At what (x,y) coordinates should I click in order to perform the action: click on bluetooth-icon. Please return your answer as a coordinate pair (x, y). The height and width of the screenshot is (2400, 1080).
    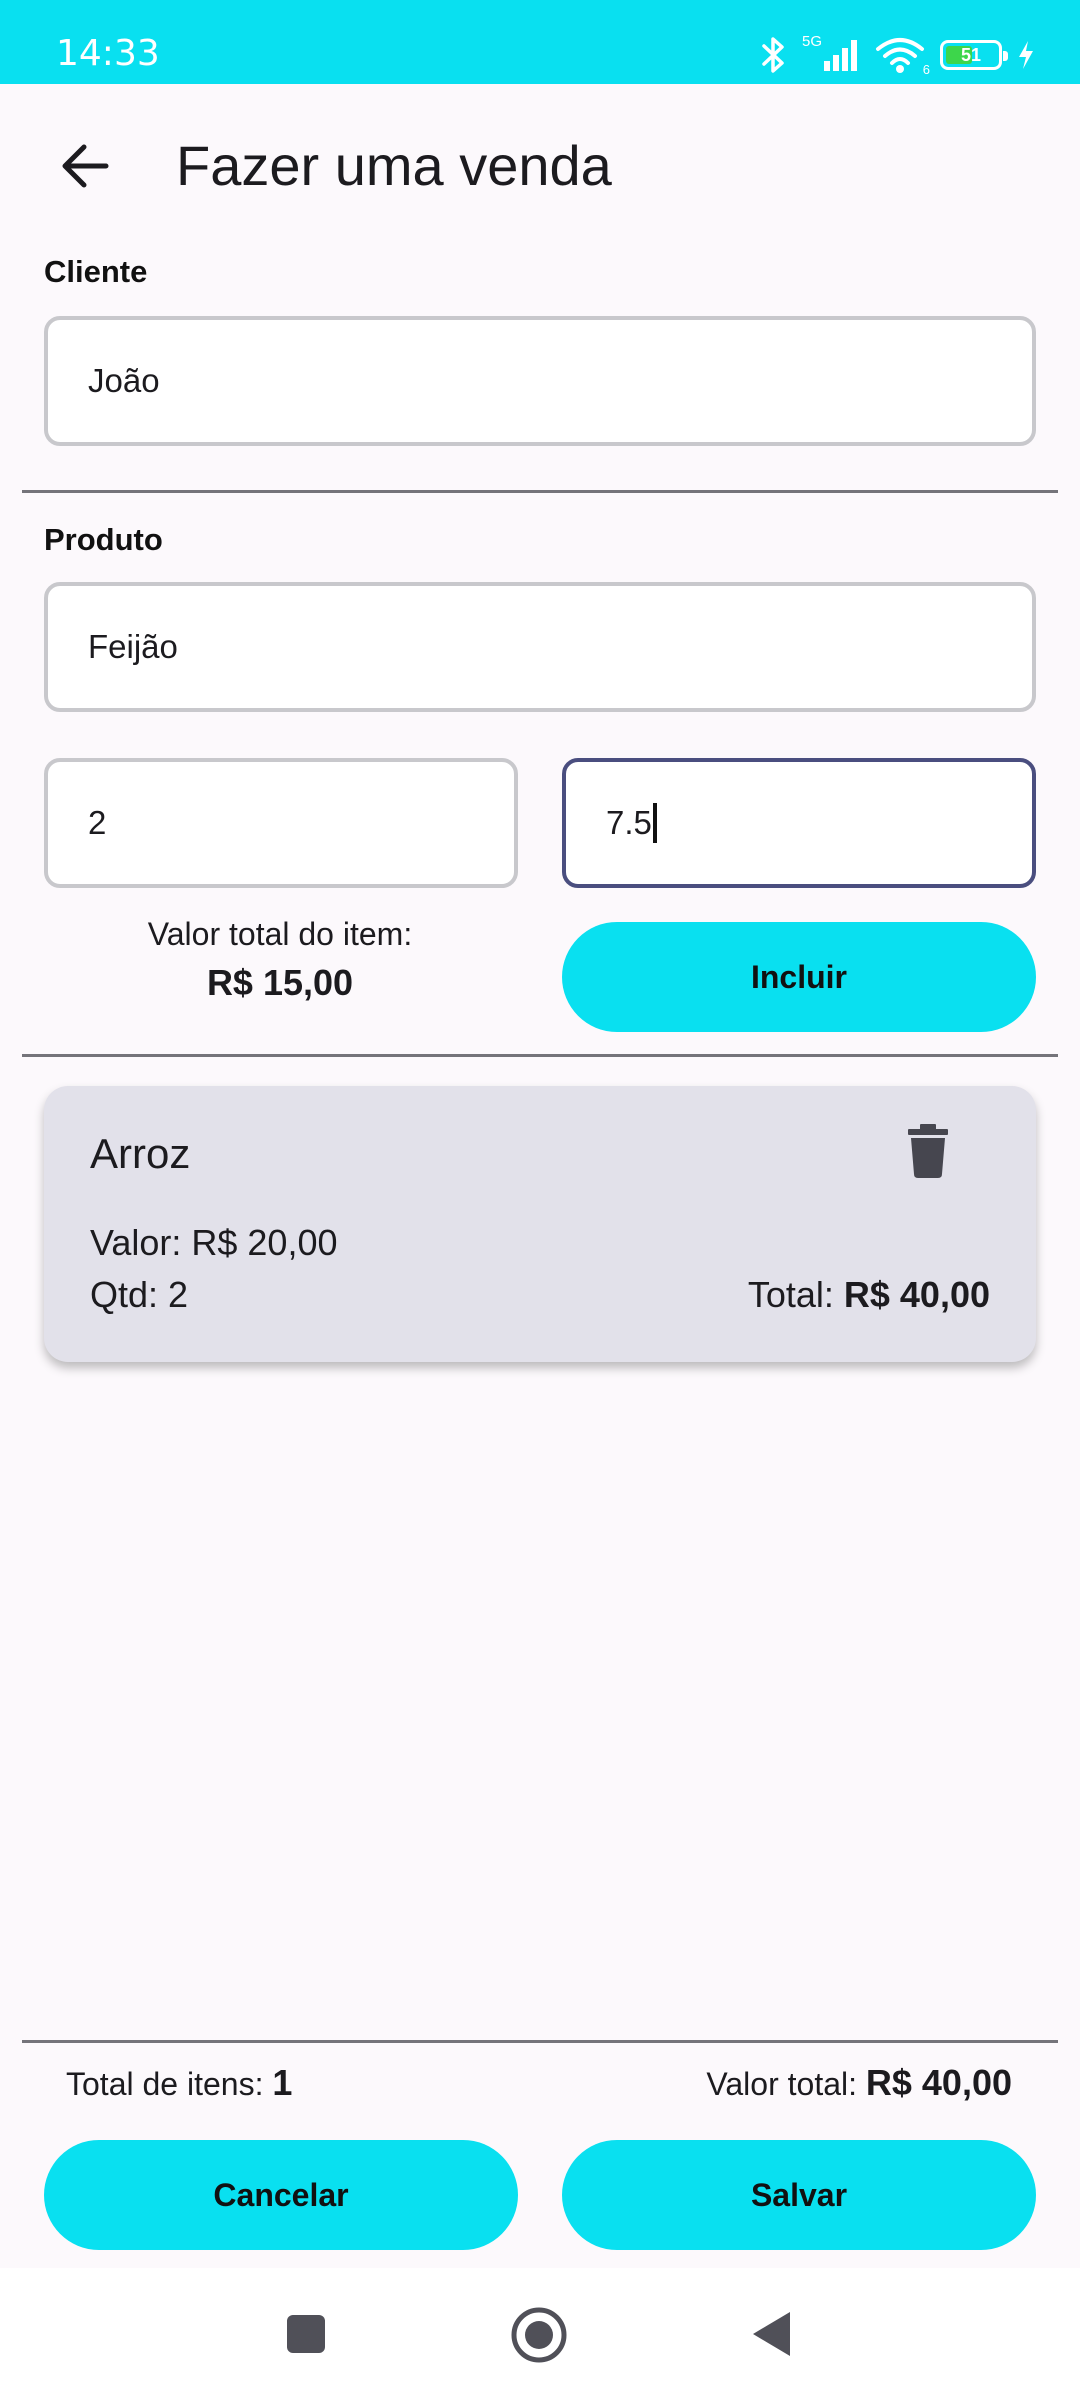
    Looking at the image, I should click on (773, 55).